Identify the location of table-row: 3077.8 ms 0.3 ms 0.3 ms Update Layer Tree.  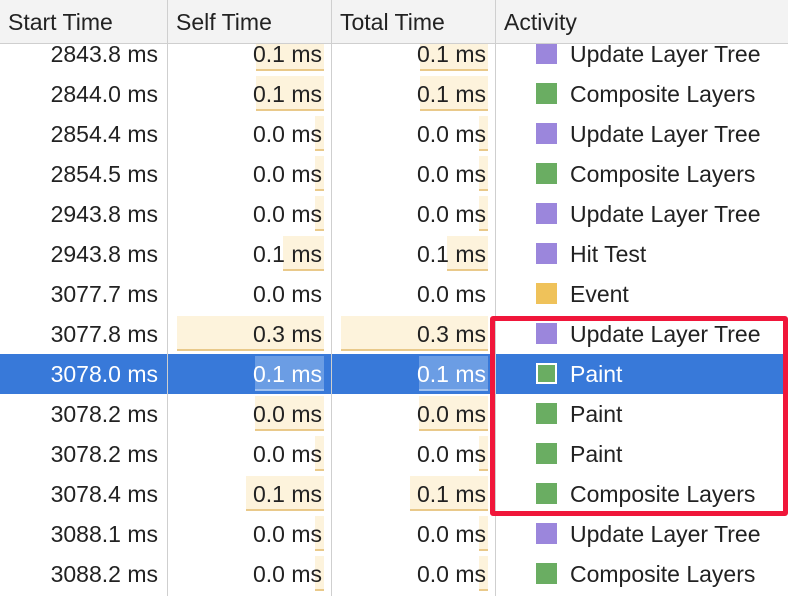
(394, 334).